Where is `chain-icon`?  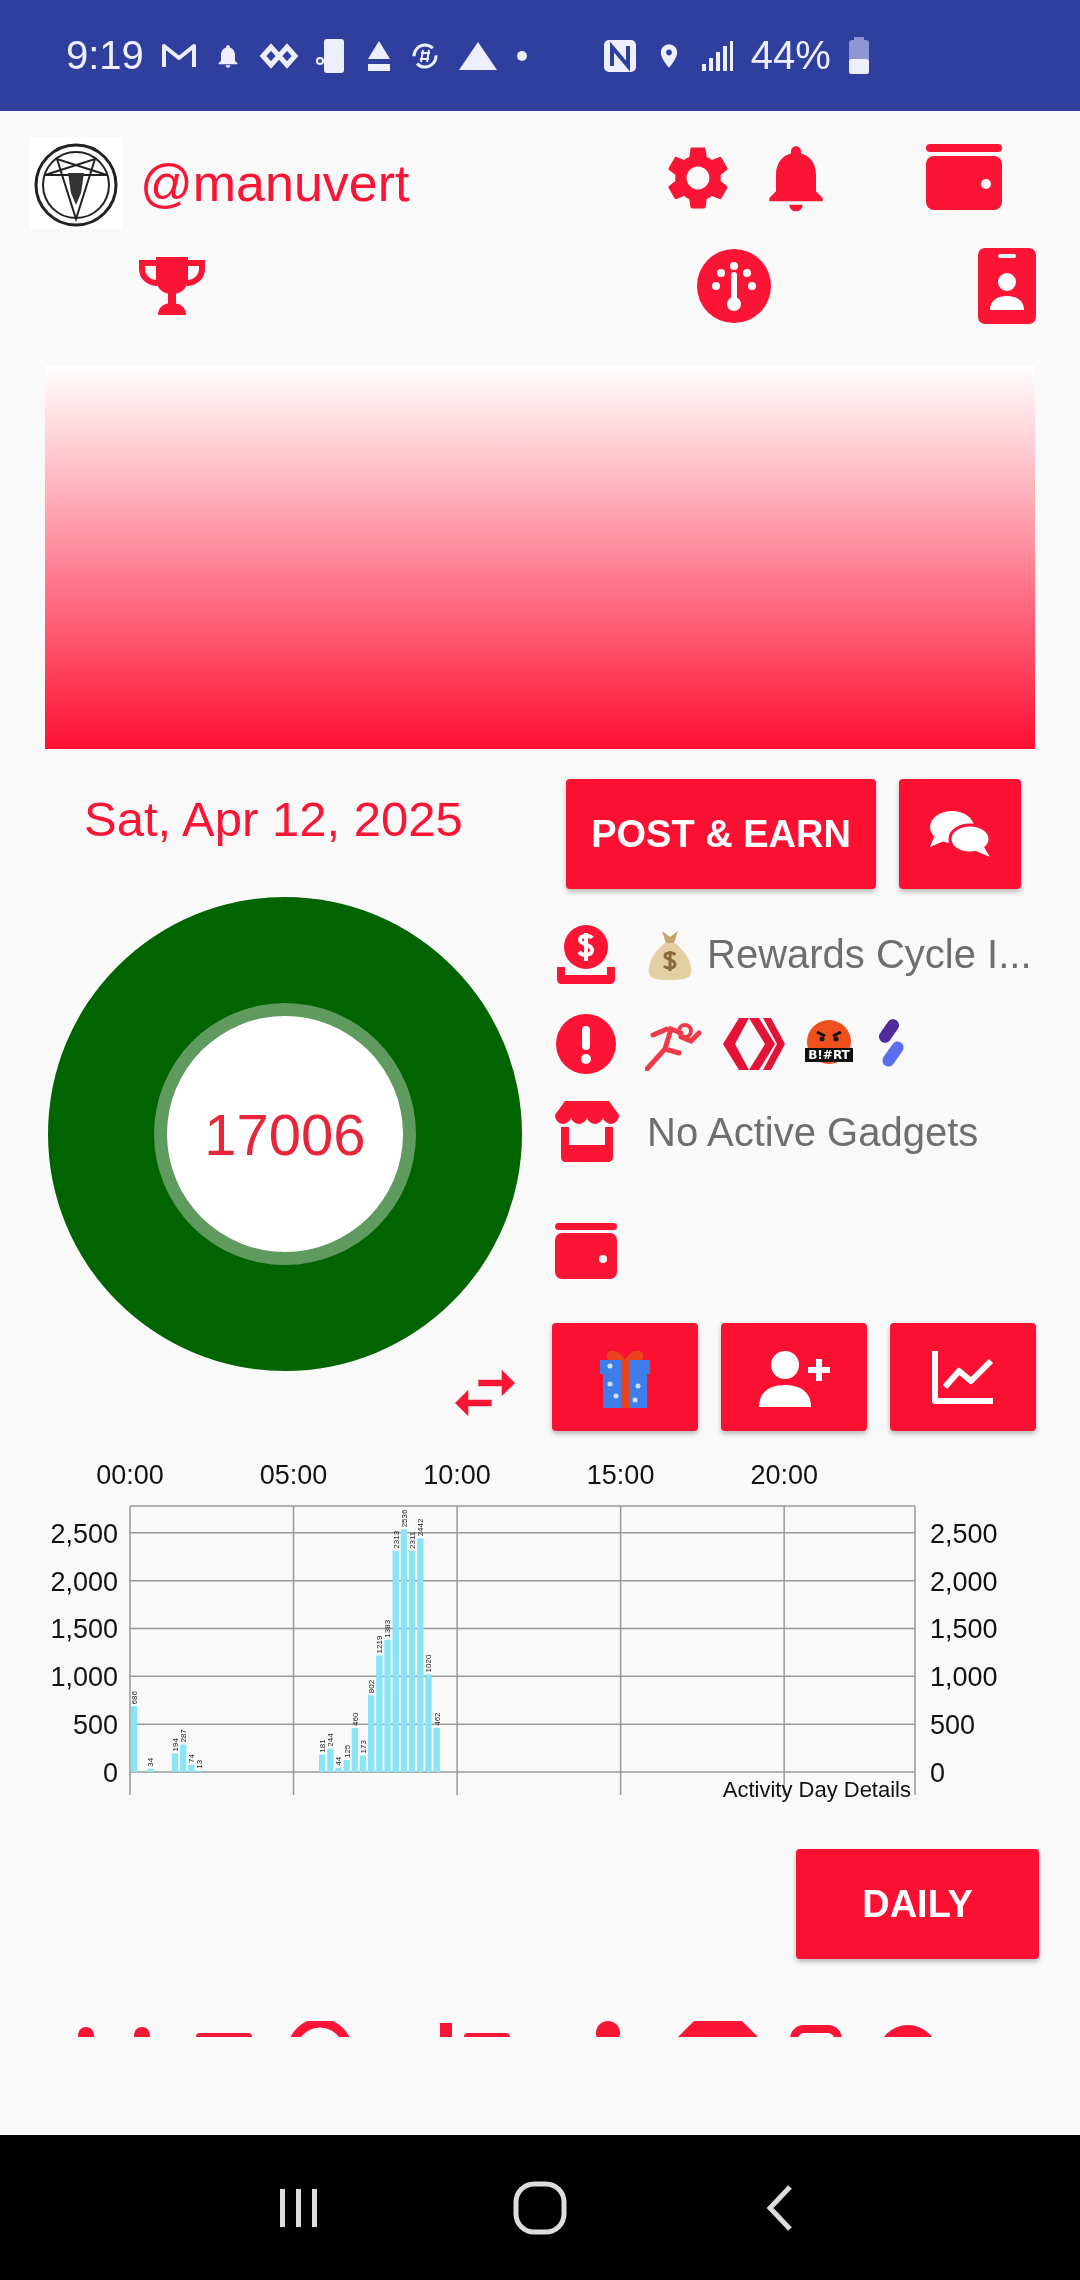
chain-icon is located at coordinates (278, 55).